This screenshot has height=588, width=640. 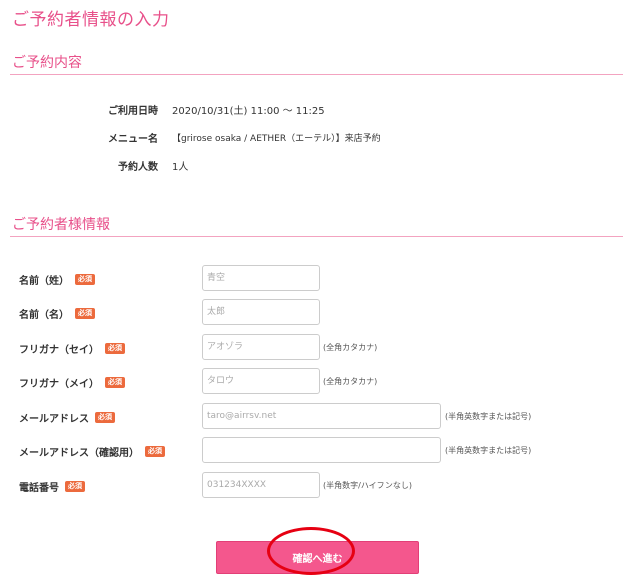 I want to click on field-row-last-name: 名前（姓） 必須, so click(x=320, y=279).